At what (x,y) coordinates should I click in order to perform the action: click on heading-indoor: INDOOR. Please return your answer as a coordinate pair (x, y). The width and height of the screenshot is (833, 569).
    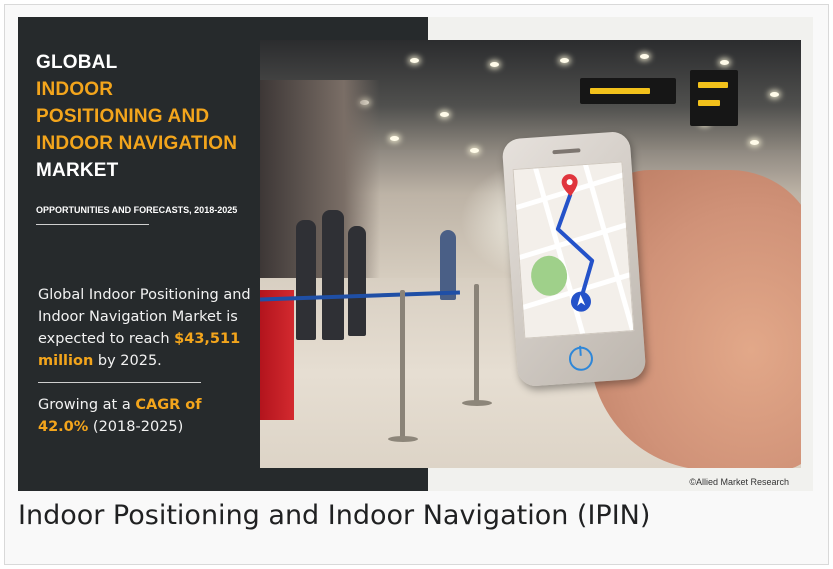
    Looking at the image, I should click on (75, 89).